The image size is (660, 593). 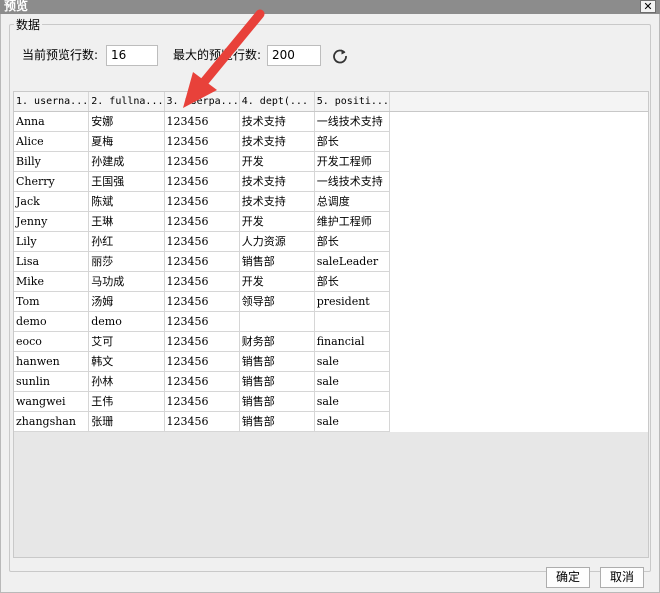 What do you see at coordinates (52, 301) in the screenshot?
I see `table-cell: Tom` at bounding box center [52, 301].